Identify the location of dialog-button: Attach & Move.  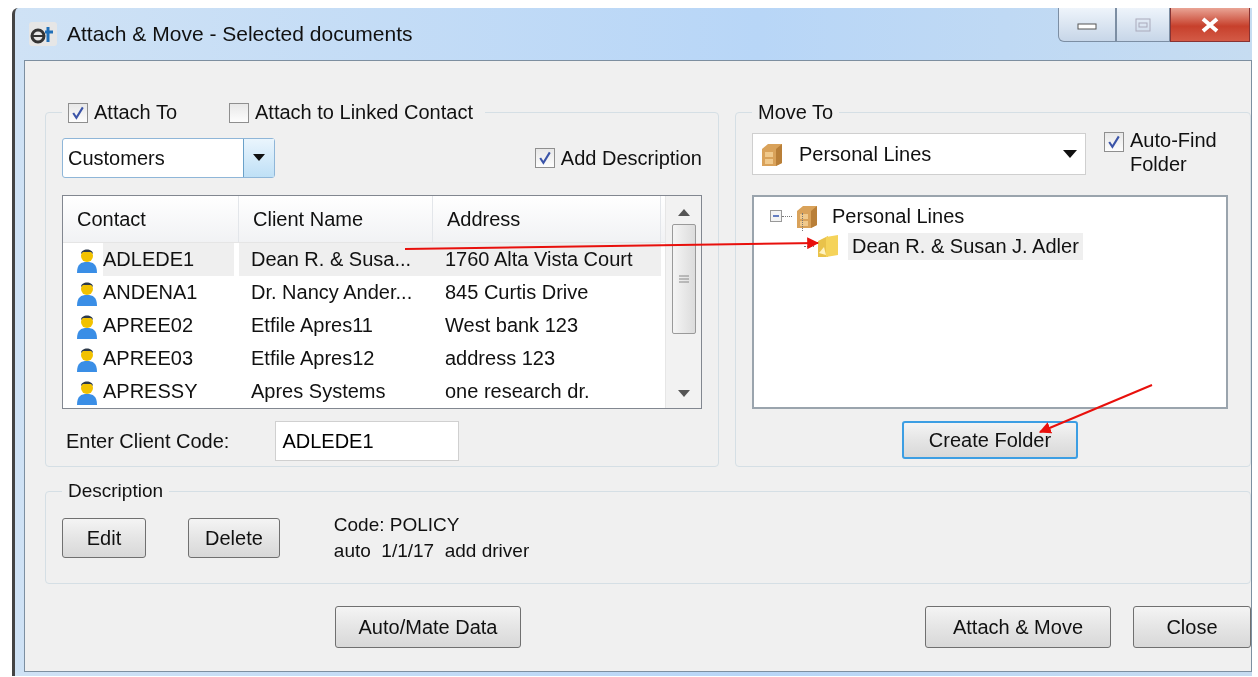
(1018, 627).